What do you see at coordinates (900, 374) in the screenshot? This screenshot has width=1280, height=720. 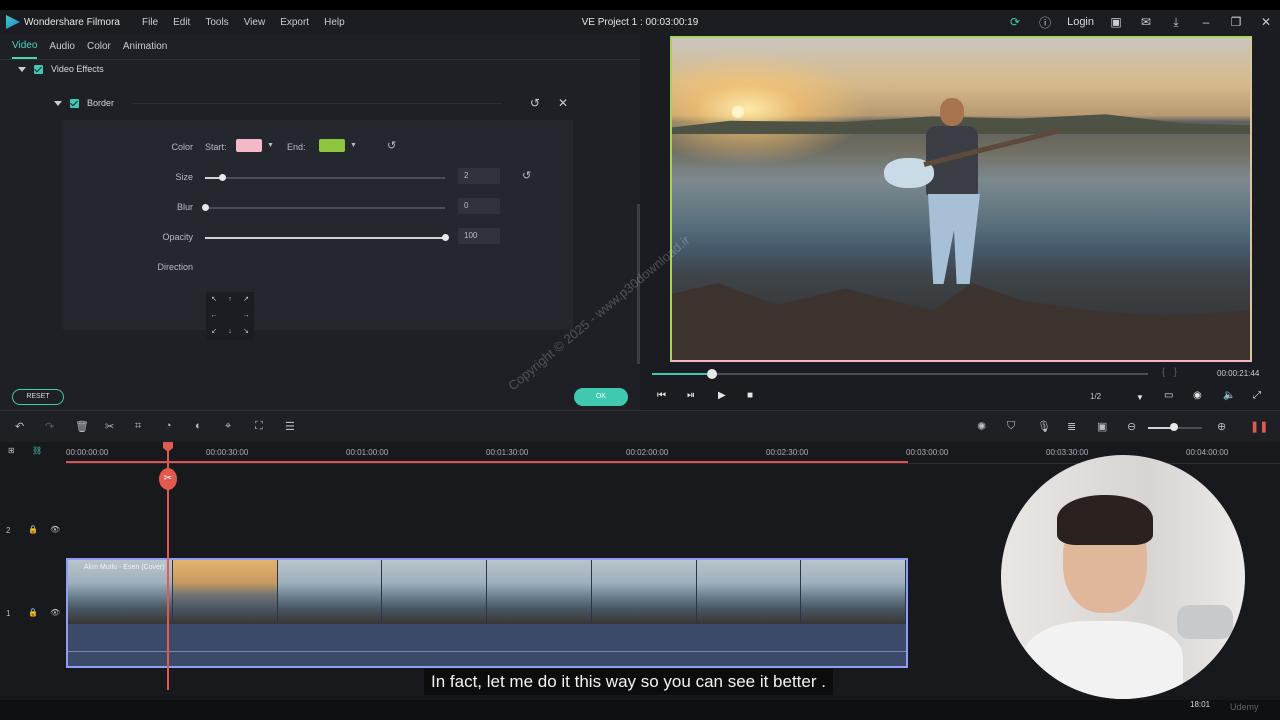 I see `playback-progress` at bounding box center [900, 374].